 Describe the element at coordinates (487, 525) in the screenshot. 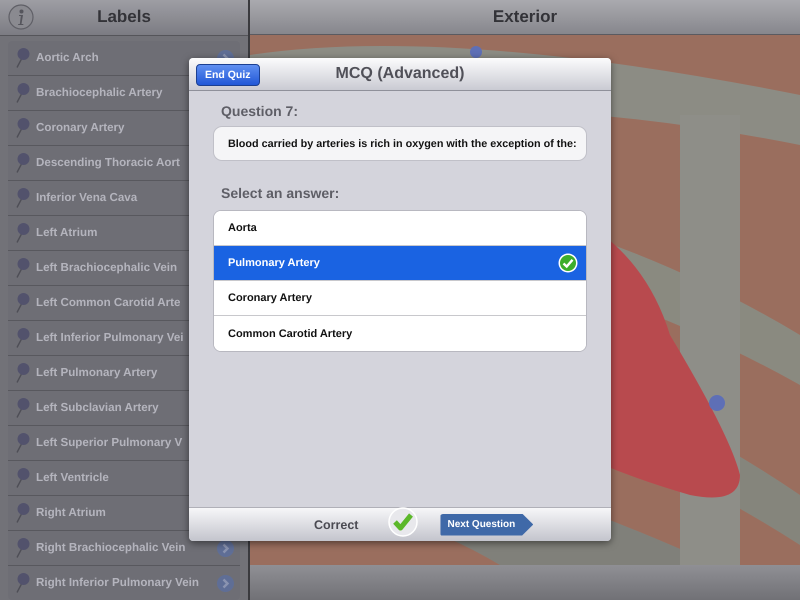

I see `next-question-button: Next Question` at that location.